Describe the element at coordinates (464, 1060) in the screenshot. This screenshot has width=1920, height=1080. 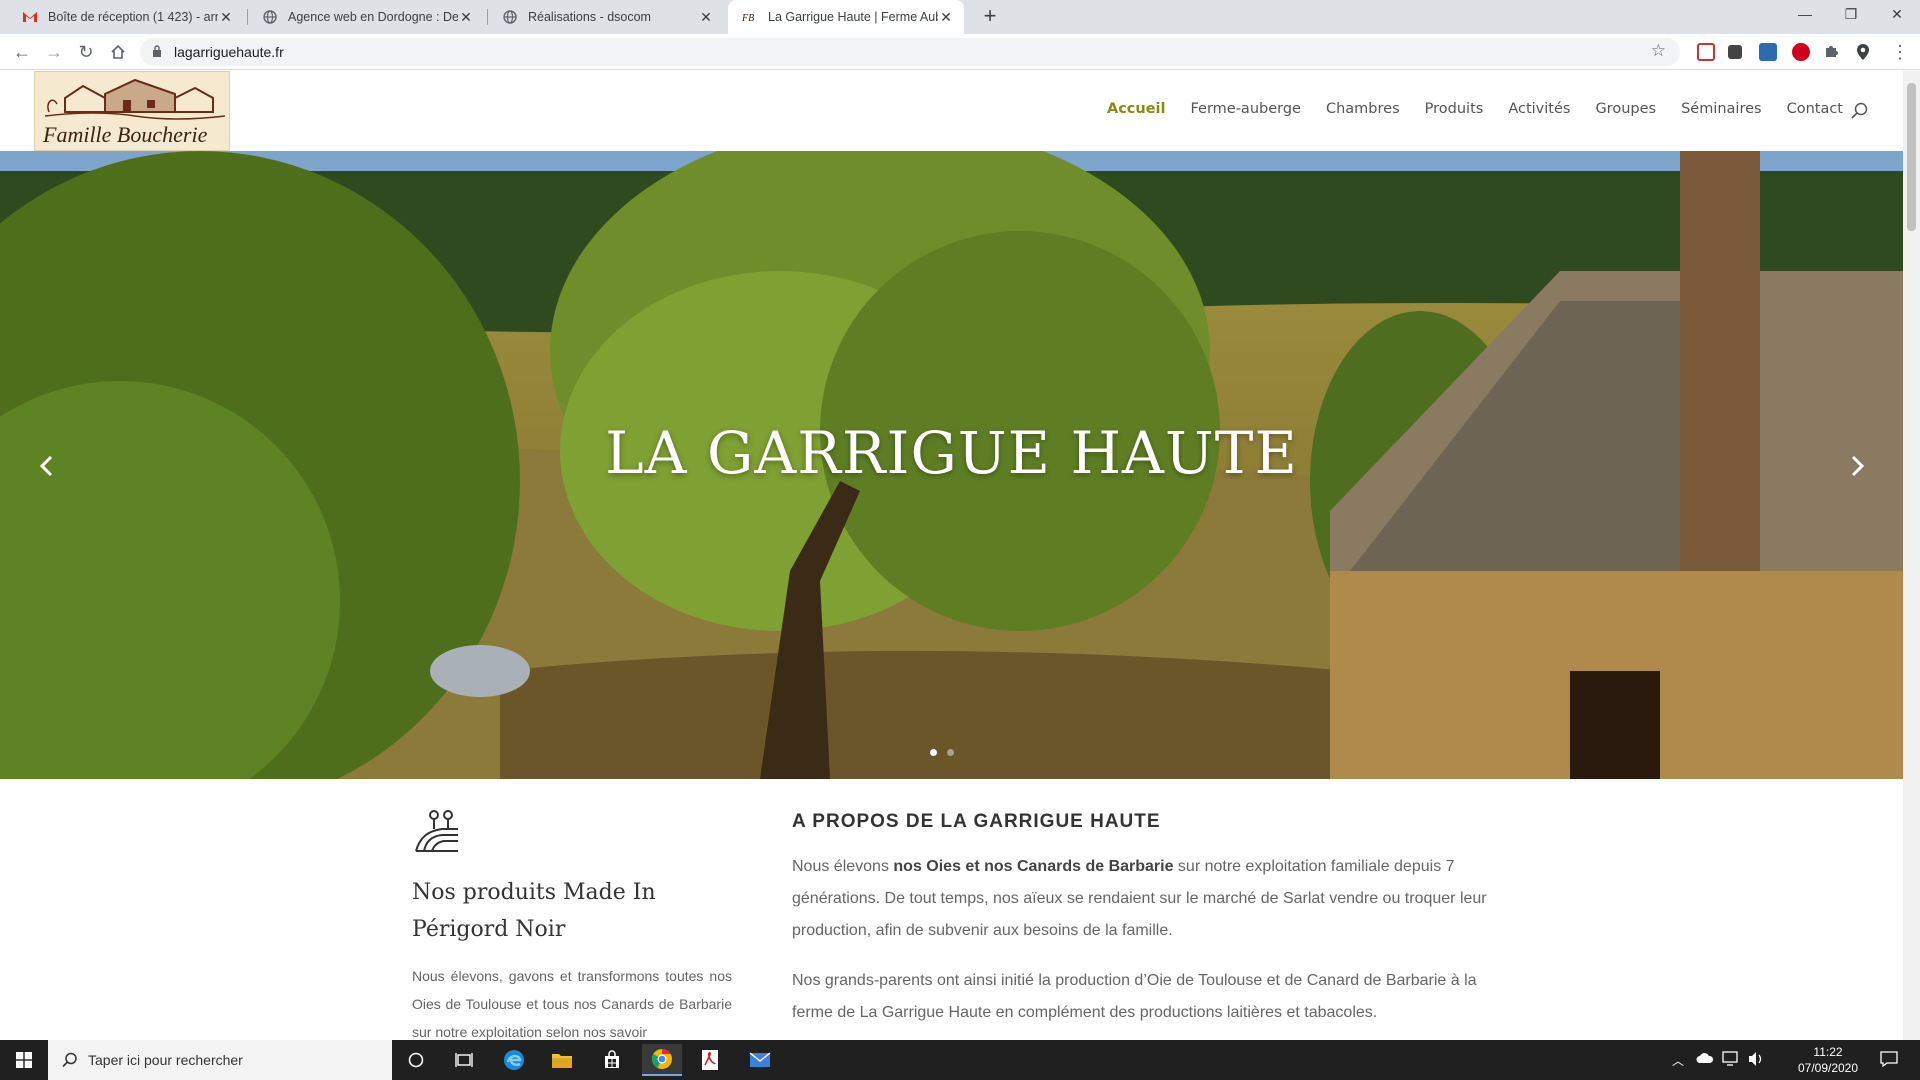
I see `task-view-icon` at that location.